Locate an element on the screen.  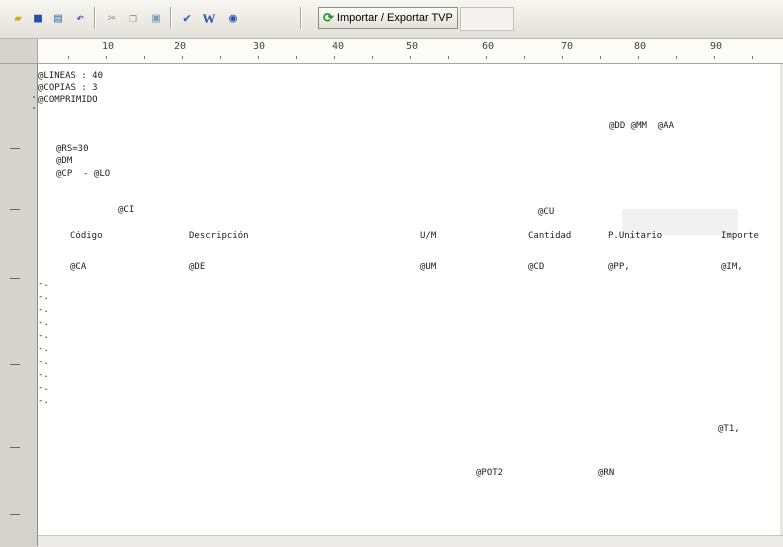
save-icon: ■ is located at coordinates (38, 18).